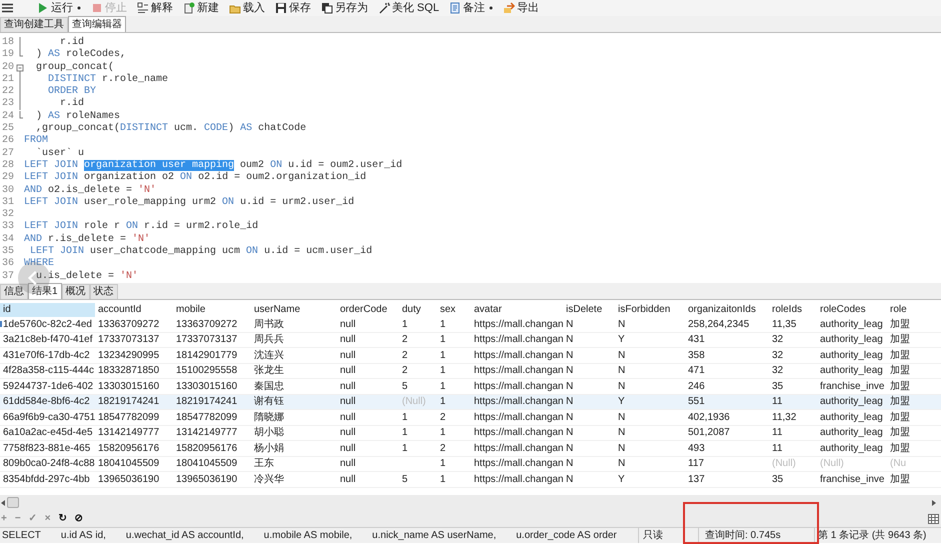  Describe the element at coordinates (97, 24) in the screenshot. I see `tab: 查询编辑器` at that location.